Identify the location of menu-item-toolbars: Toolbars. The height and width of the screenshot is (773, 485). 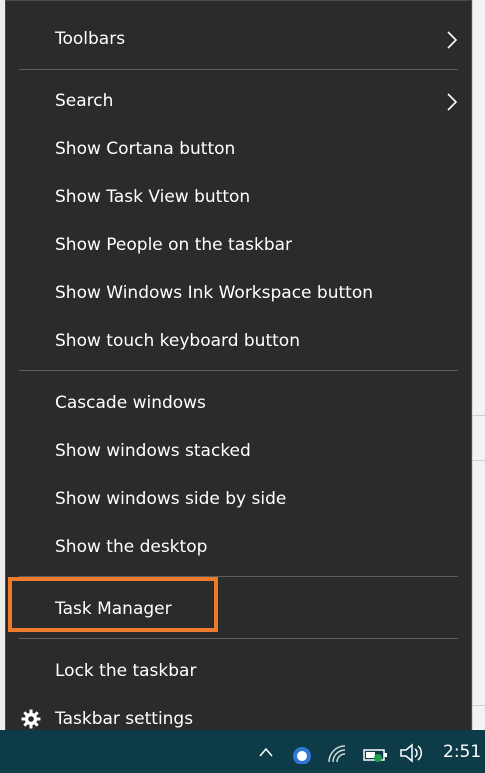
(238, 39).